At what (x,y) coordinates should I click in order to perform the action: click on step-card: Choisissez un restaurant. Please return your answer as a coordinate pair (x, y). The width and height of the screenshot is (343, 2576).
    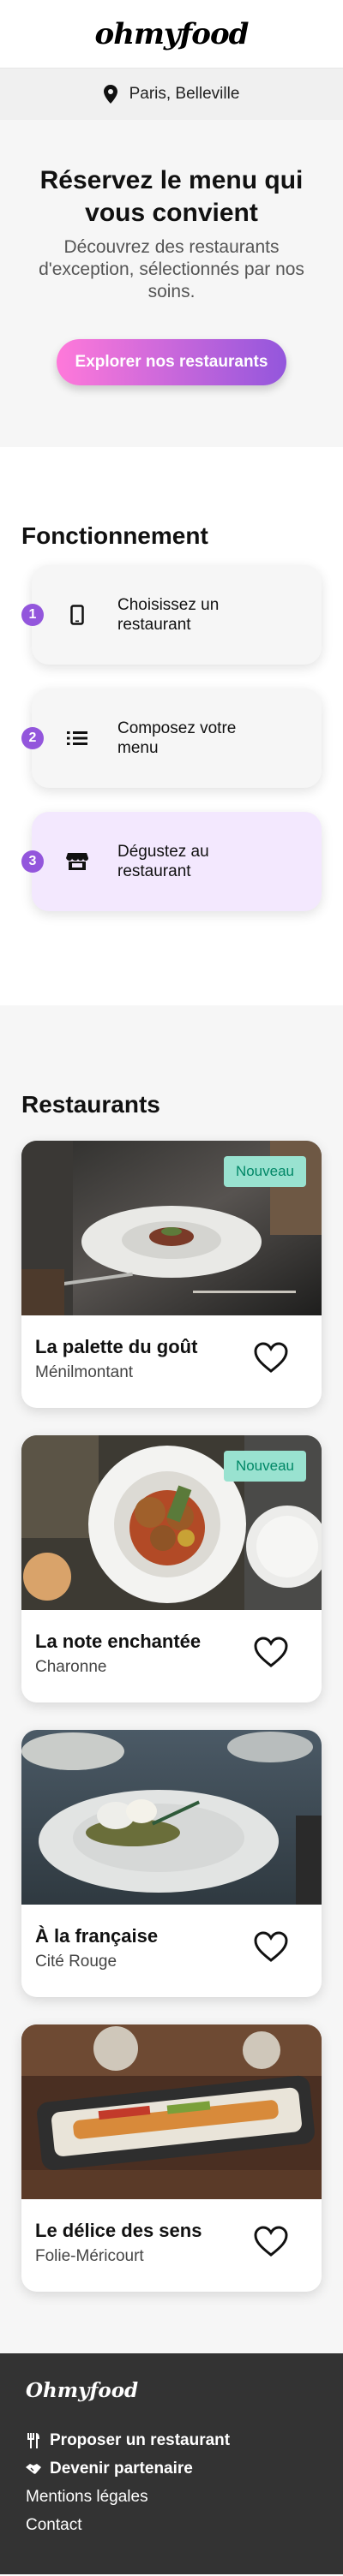
    Looking at the image, I should click on (177, 615).